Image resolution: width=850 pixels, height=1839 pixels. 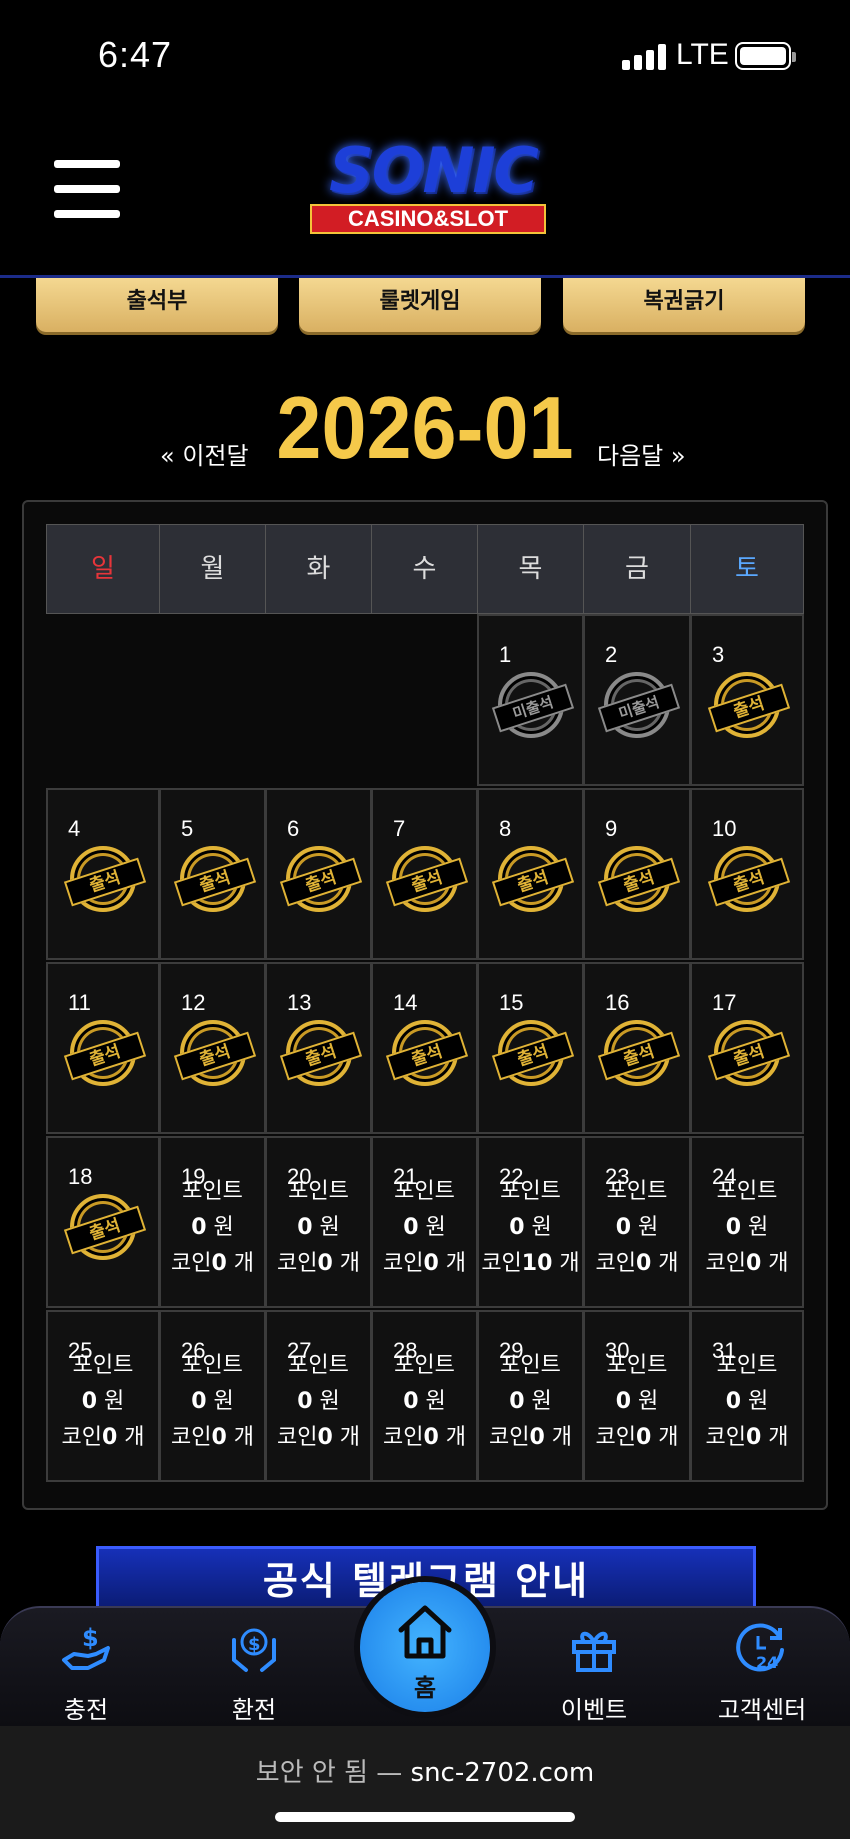 What do you see at coordinates (86, 1672) in the screenshot?
I see `nav-deposit: $ 충전` at bounding box center [86, 1672].